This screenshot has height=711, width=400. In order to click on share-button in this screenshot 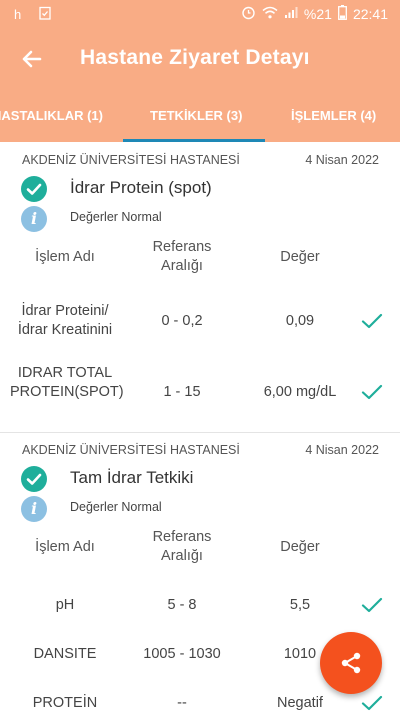, I will do `click(351, 663)`.